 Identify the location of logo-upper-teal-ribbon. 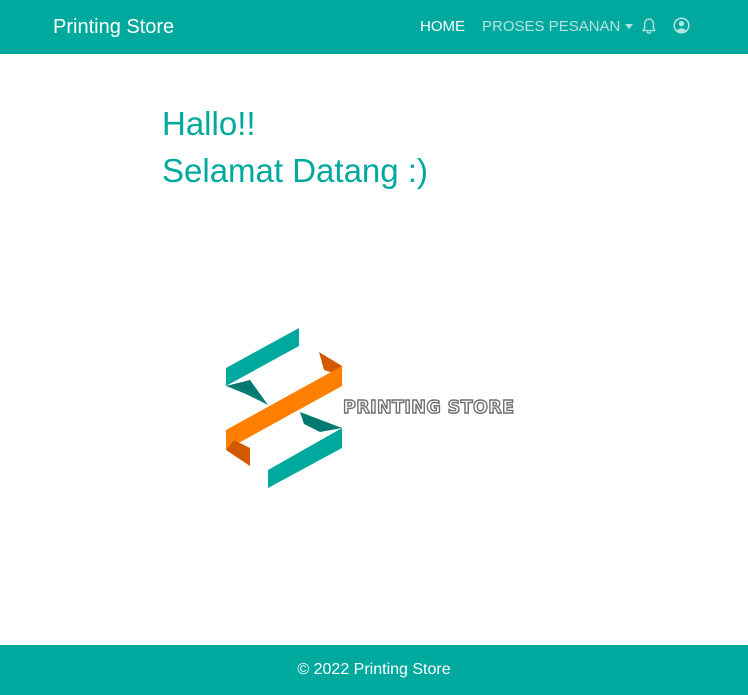
(262, 357).